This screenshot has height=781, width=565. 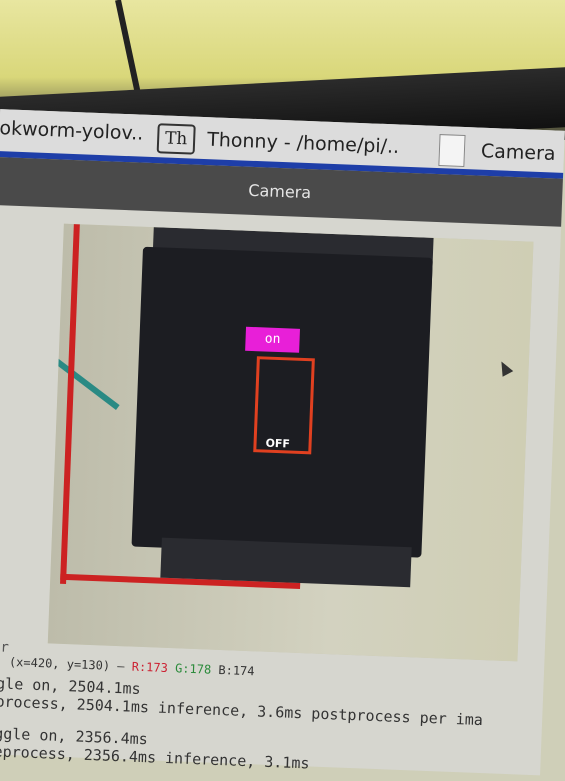 What do you see at coordinates (272, 339) in the screenshot?
I see `detection-label: on` at bounding box center [272, 339].